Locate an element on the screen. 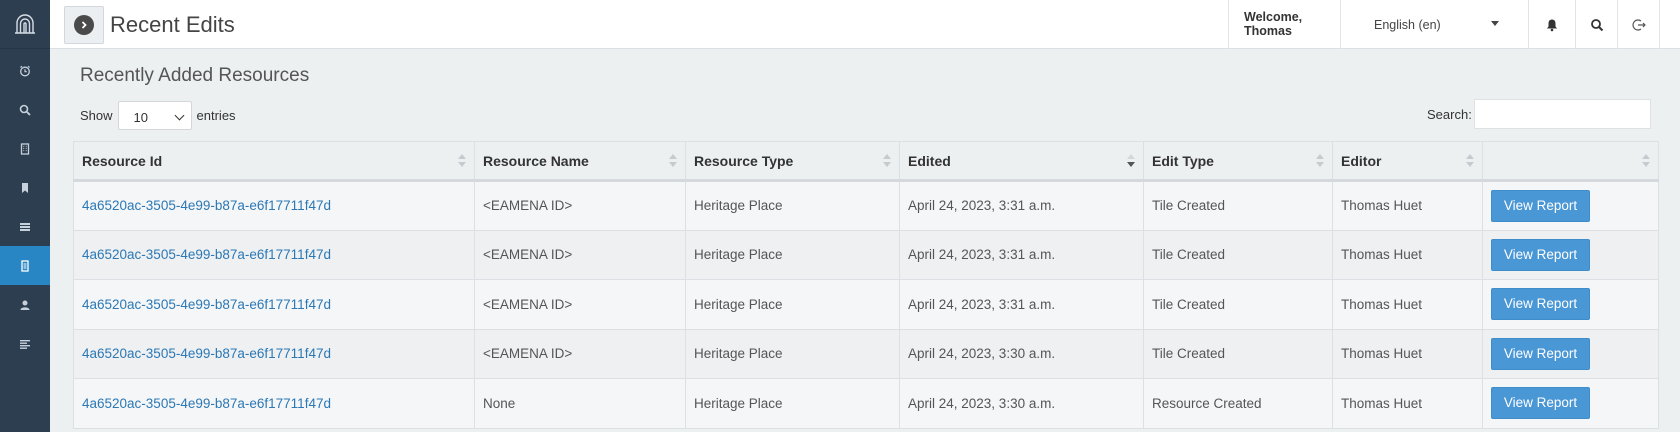 The height and width of the screenshot is (432, 1680). align-left-icon is located at coordinates (25, 344).